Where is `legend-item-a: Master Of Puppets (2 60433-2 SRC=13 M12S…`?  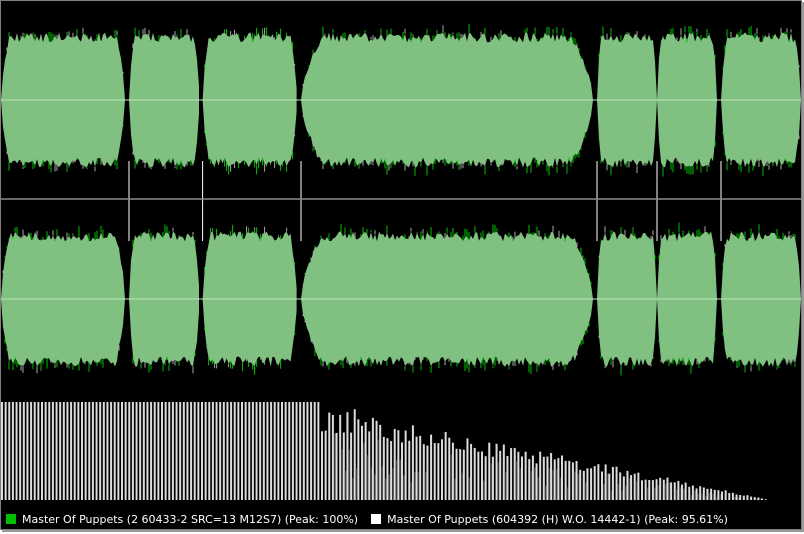 legend-item-a: Master Of Puppets (2 60433-2 SRC=13 M12S… is located at coordinates (181, 519).